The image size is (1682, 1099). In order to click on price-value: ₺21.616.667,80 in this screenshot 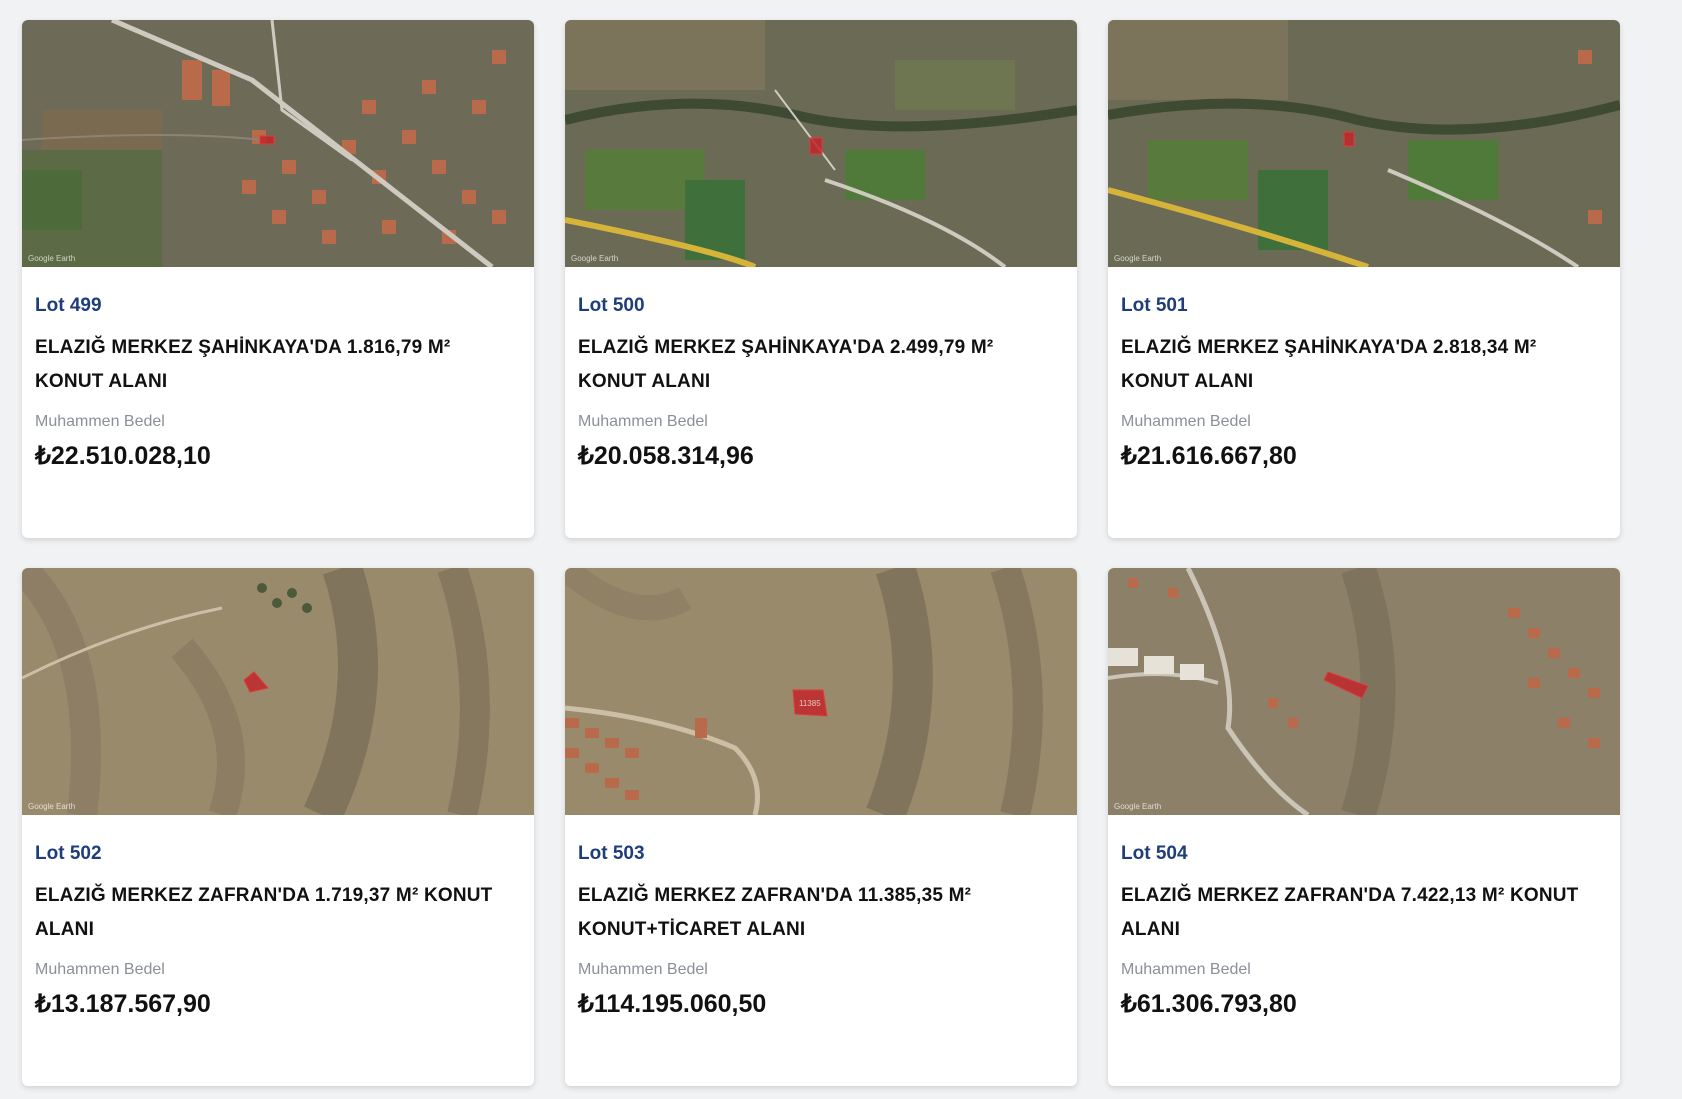, I will do `click(1209, 456)`.